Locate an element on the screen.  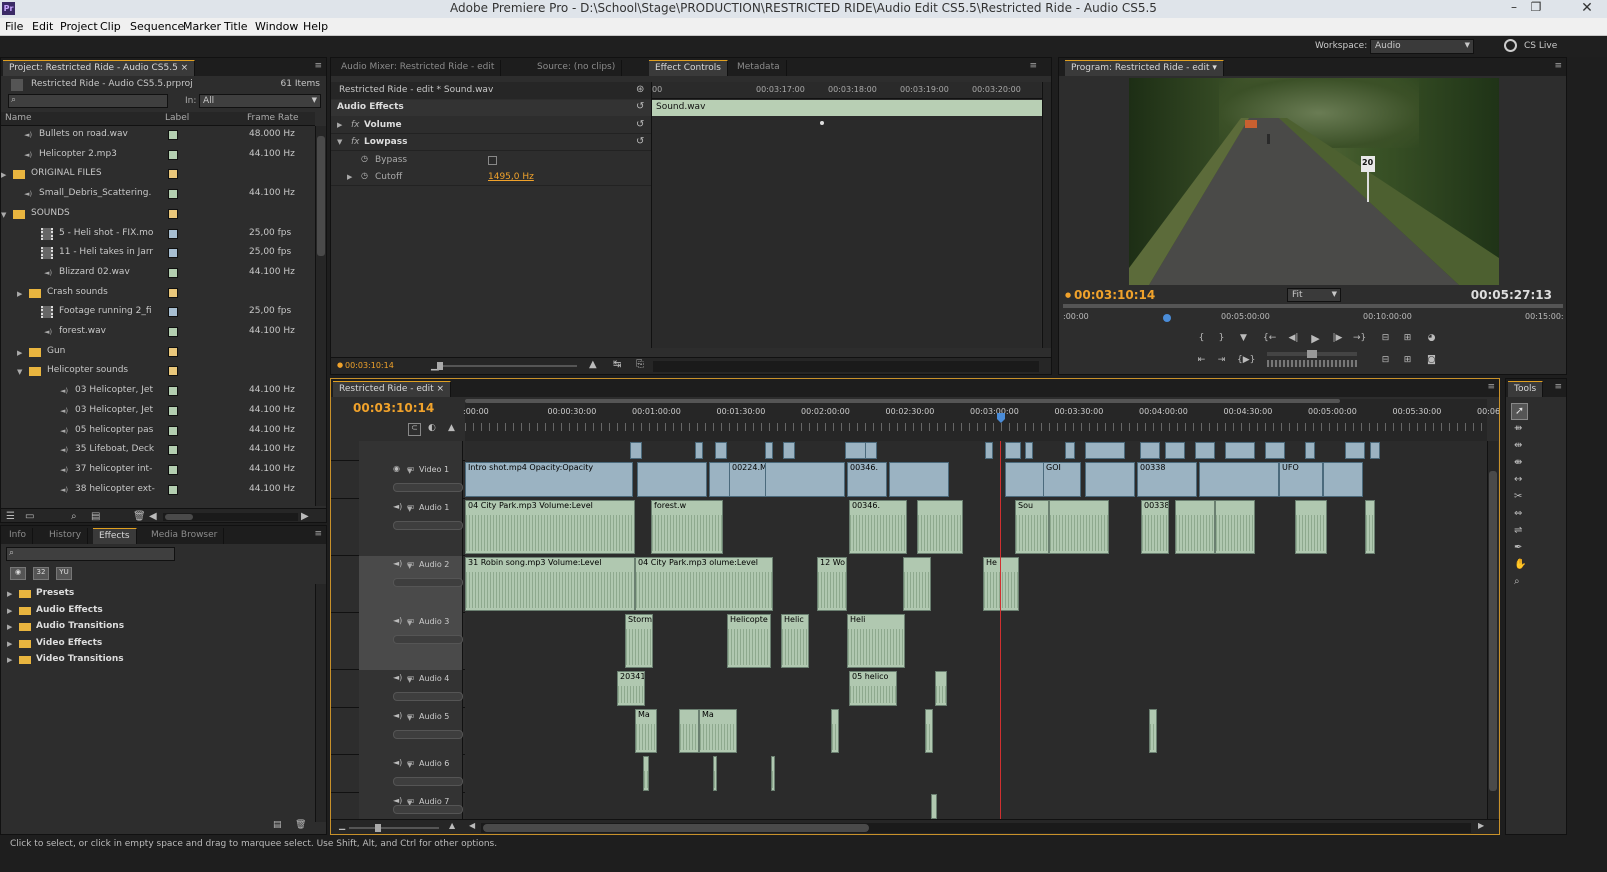
bypass-checkbox is located at coordinates (492, 160).